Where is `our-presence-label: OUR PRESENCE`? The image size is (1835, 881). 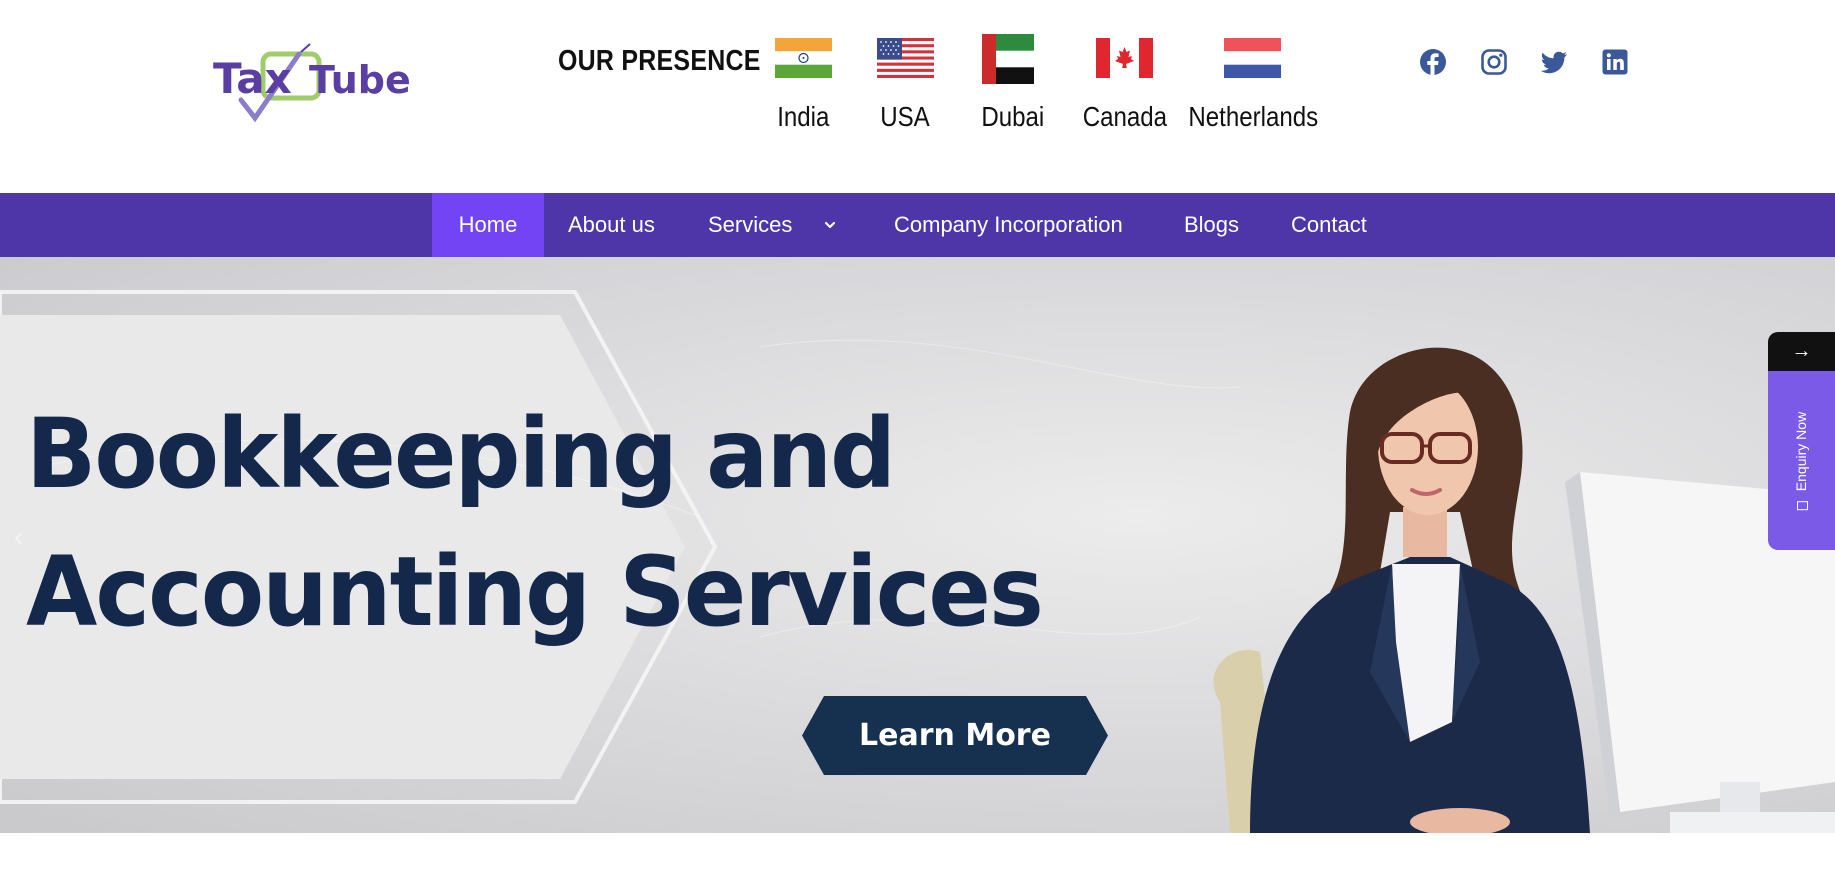 our-presence-label: OUR PRESENCE is located at coordinates (659, 61).